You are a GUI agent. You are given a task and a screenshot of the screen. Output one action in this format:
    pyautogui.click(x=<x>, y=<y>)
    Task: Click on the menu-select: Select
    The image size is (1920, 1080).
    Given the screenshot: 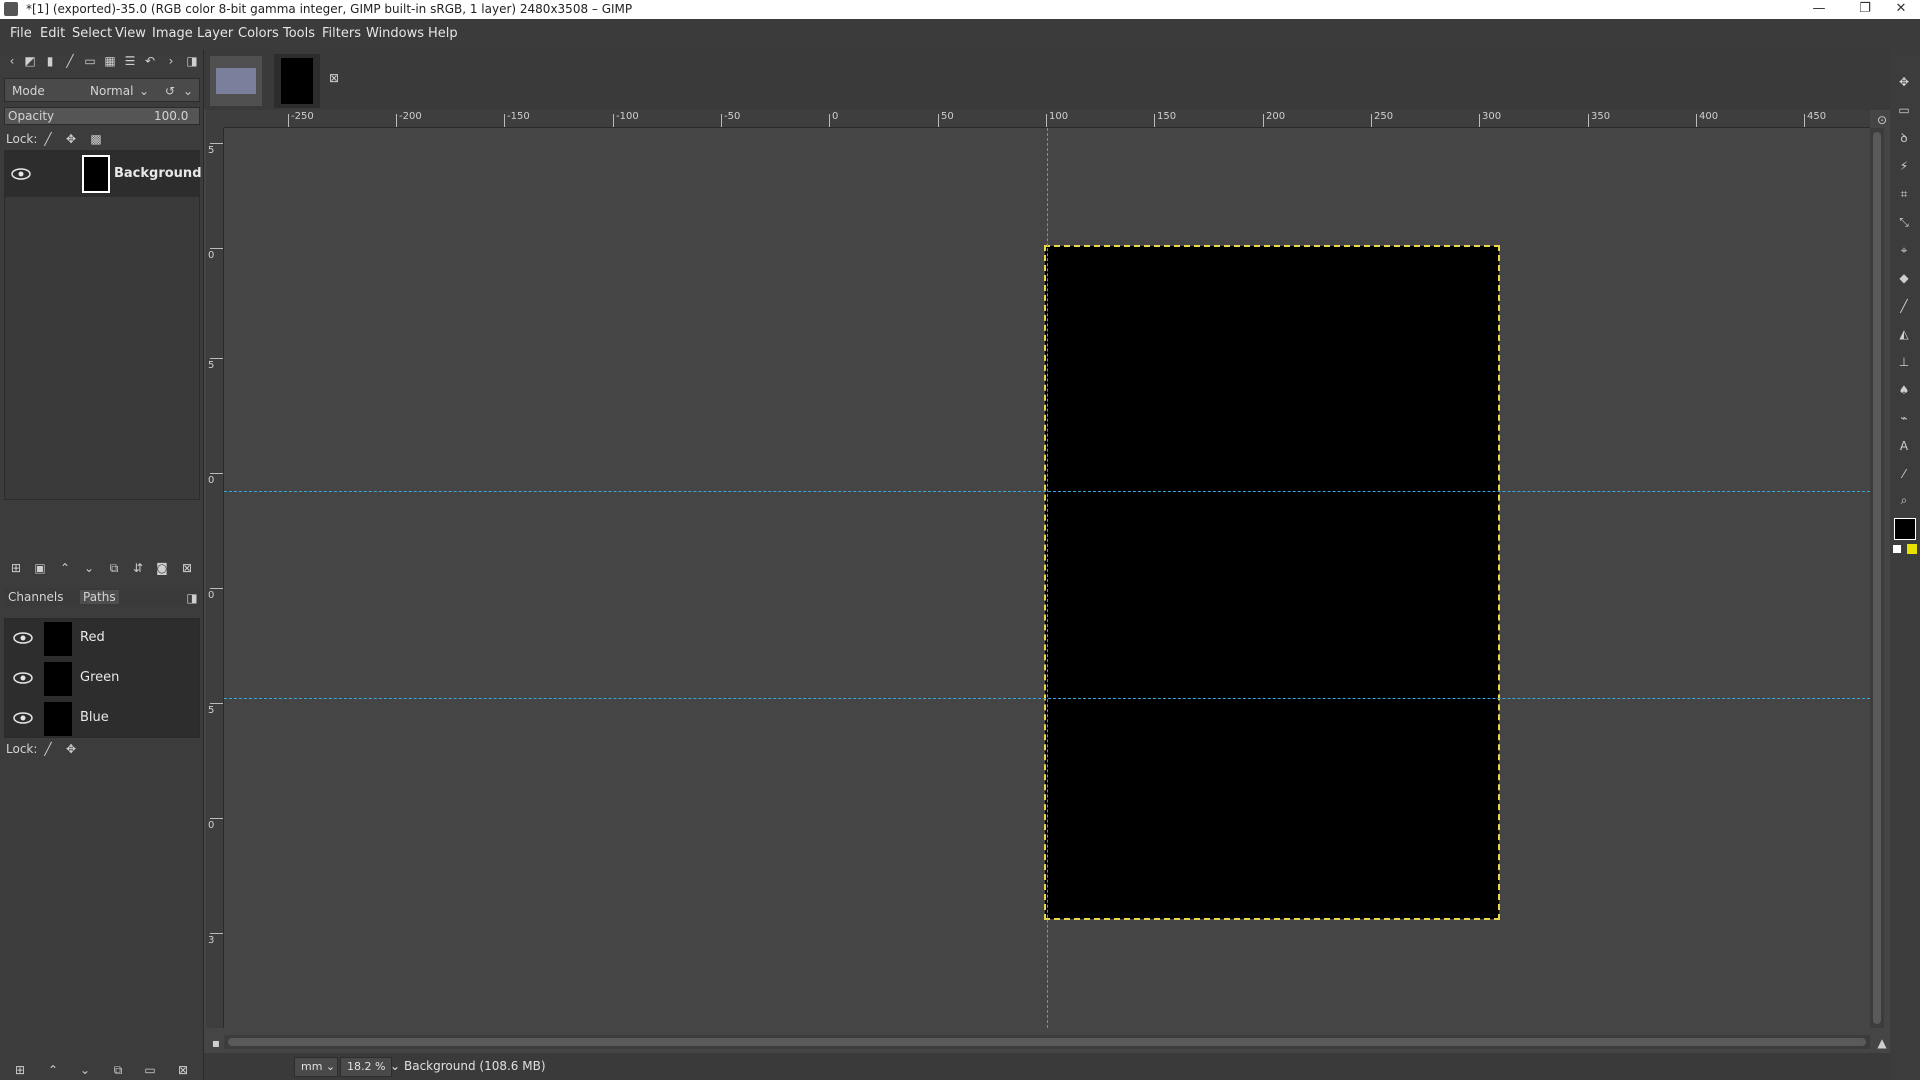 What is the action you would take?
    pyautogui.click(x=92, y=33)
    